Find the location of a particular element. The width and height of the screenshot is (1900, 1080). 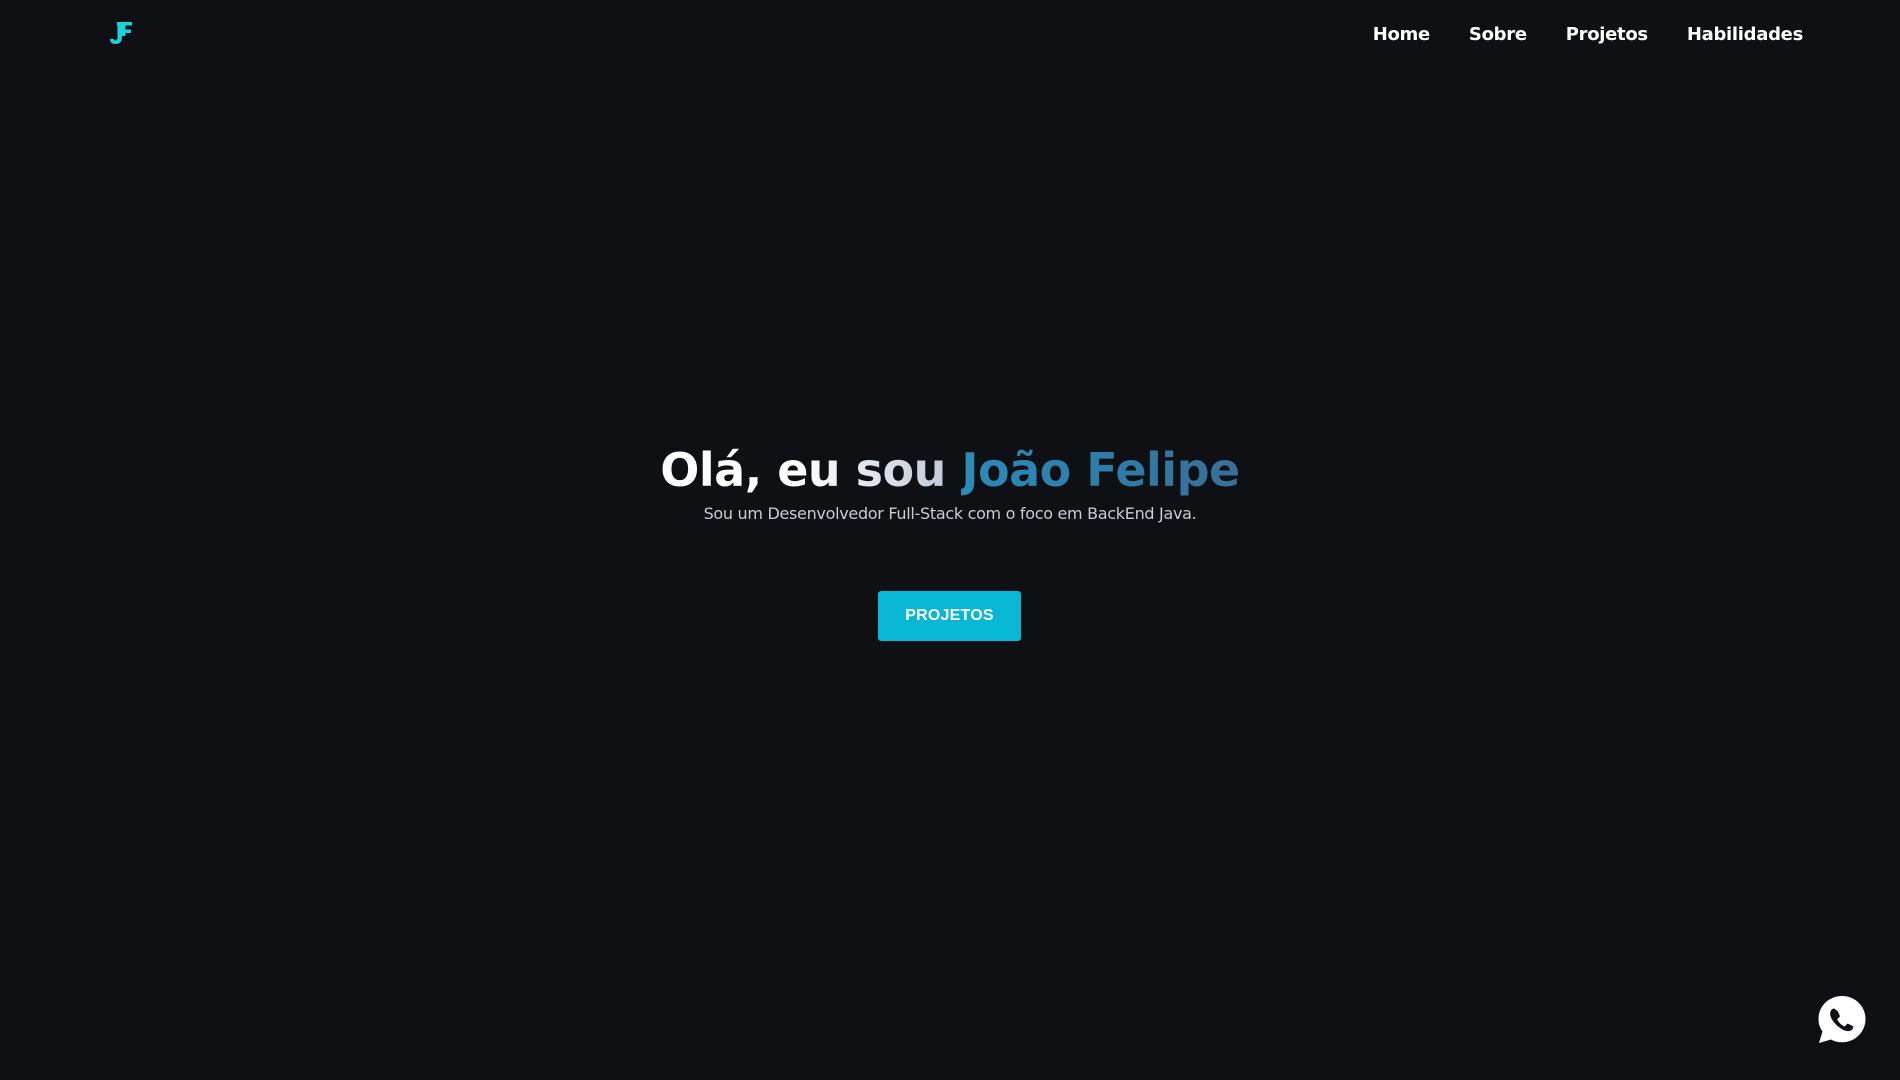

jf-logo-icon is located at coordinates (121, 33).